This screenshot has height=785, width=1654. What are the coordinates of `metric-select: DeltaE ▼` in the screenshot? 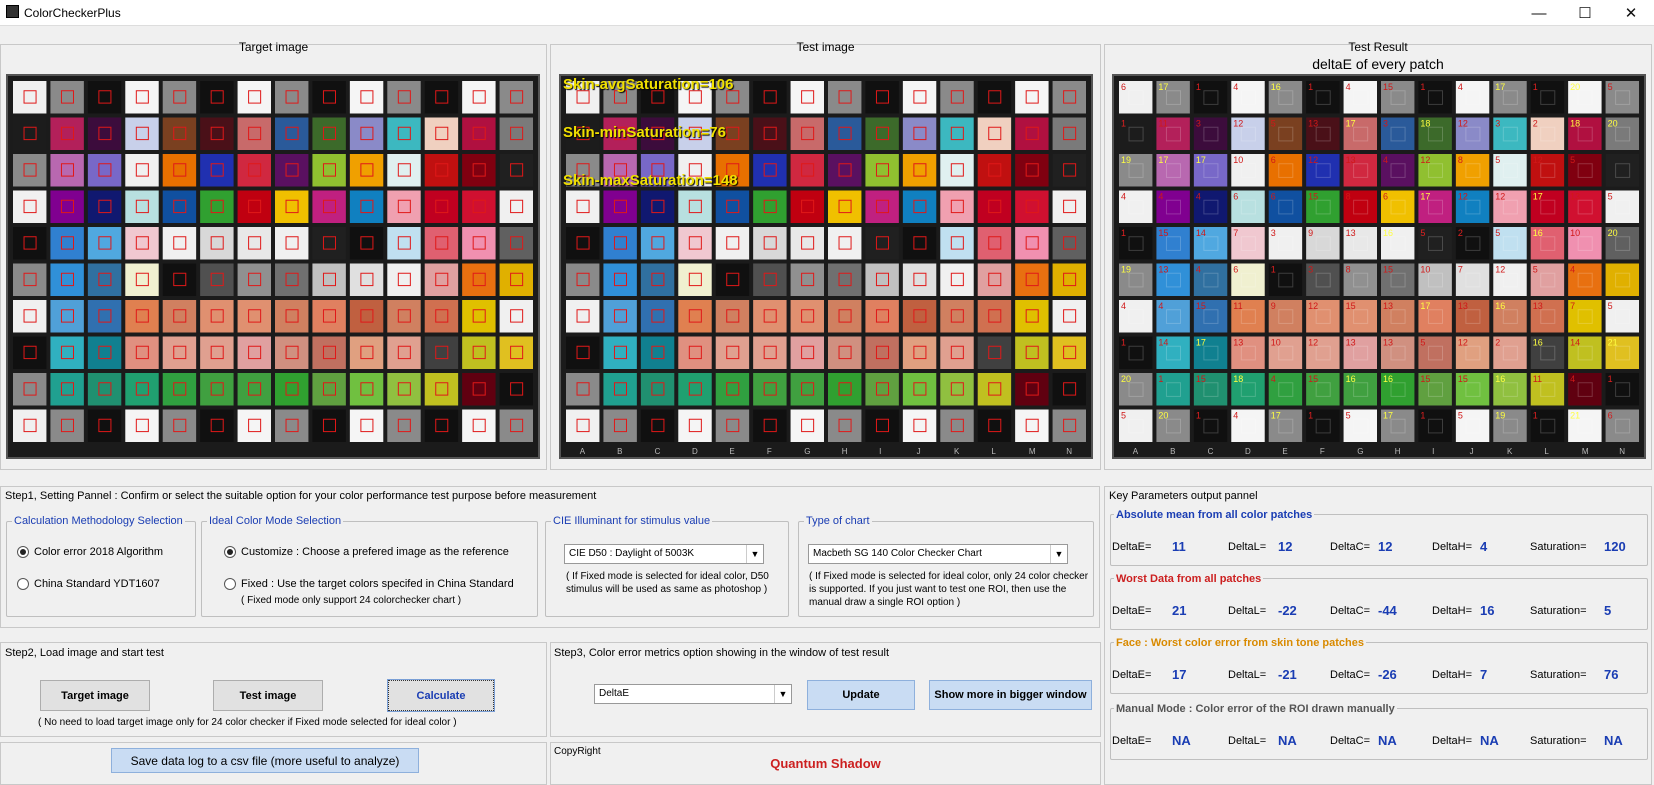 It's located at (693, 694).